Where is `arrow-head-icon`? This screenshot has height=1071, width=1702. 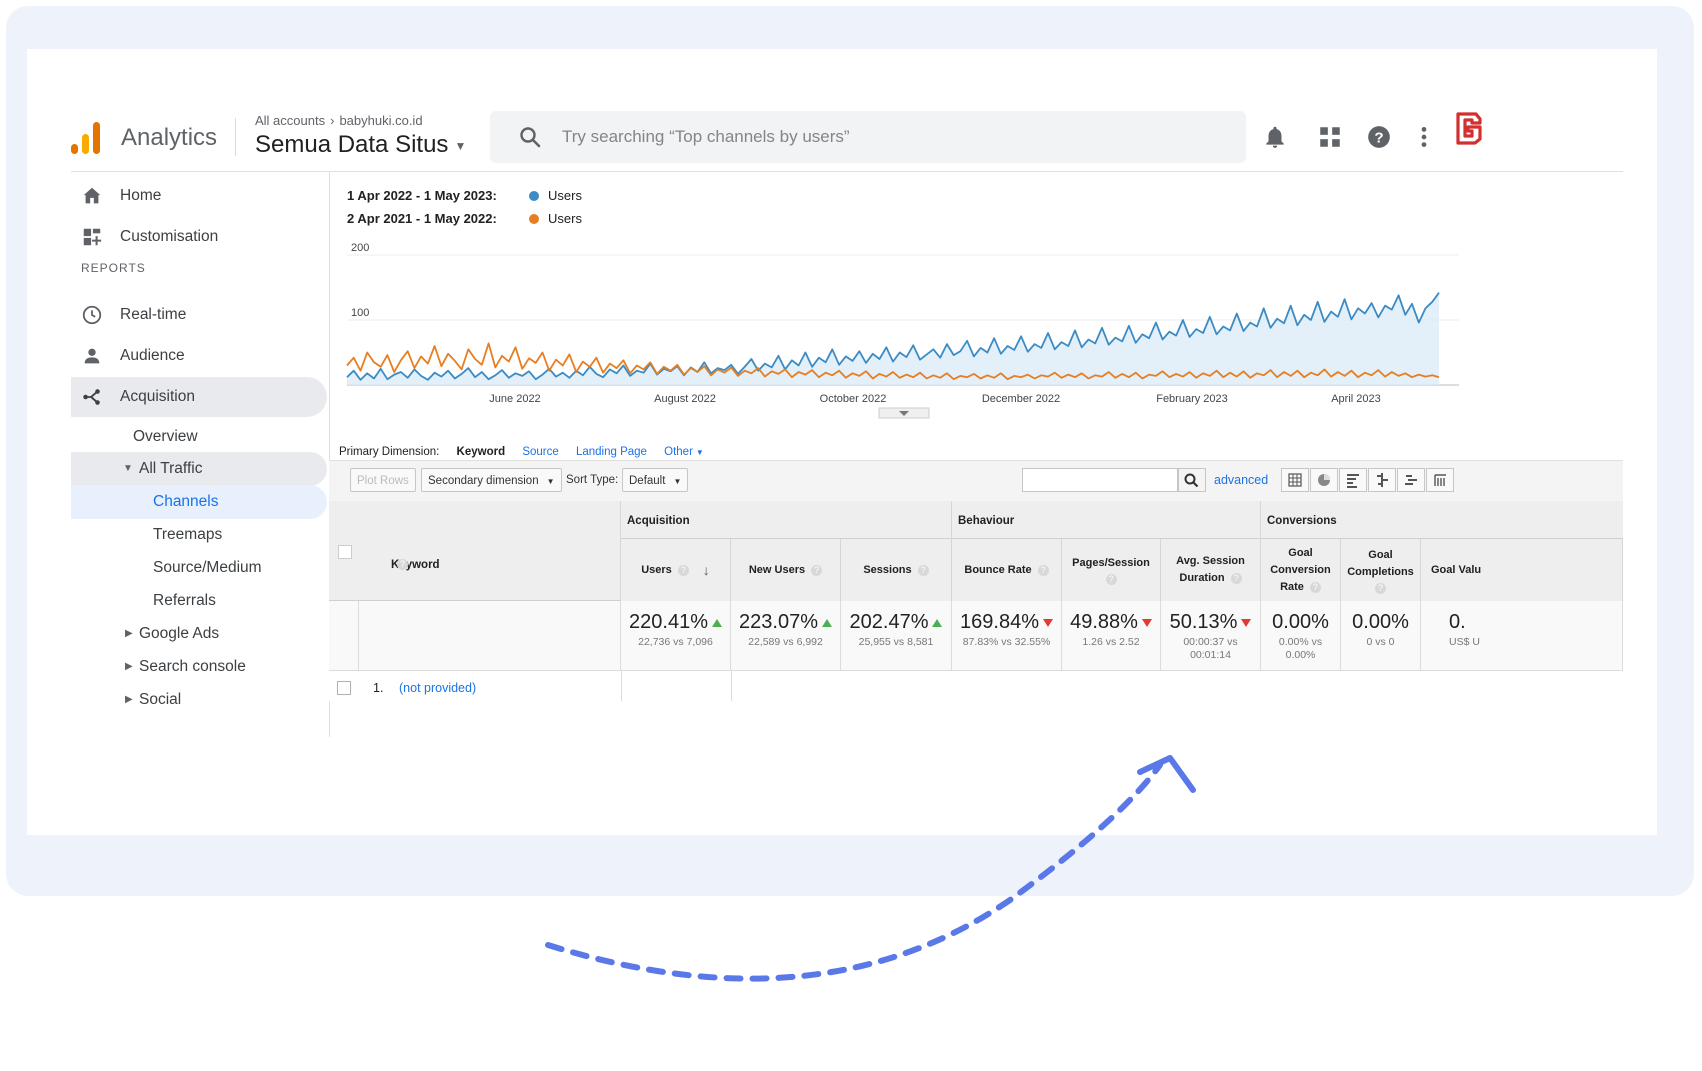
arrow-head-icon is located at coordinates (1166, 774).